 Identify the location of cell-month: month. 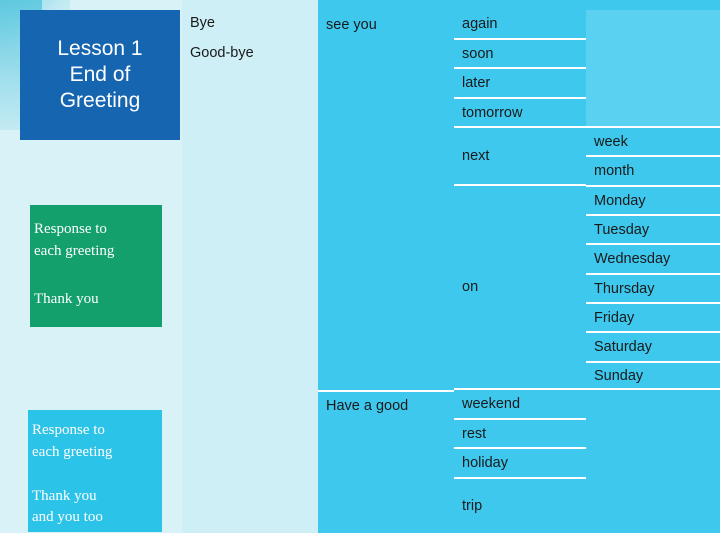
(653, 172).